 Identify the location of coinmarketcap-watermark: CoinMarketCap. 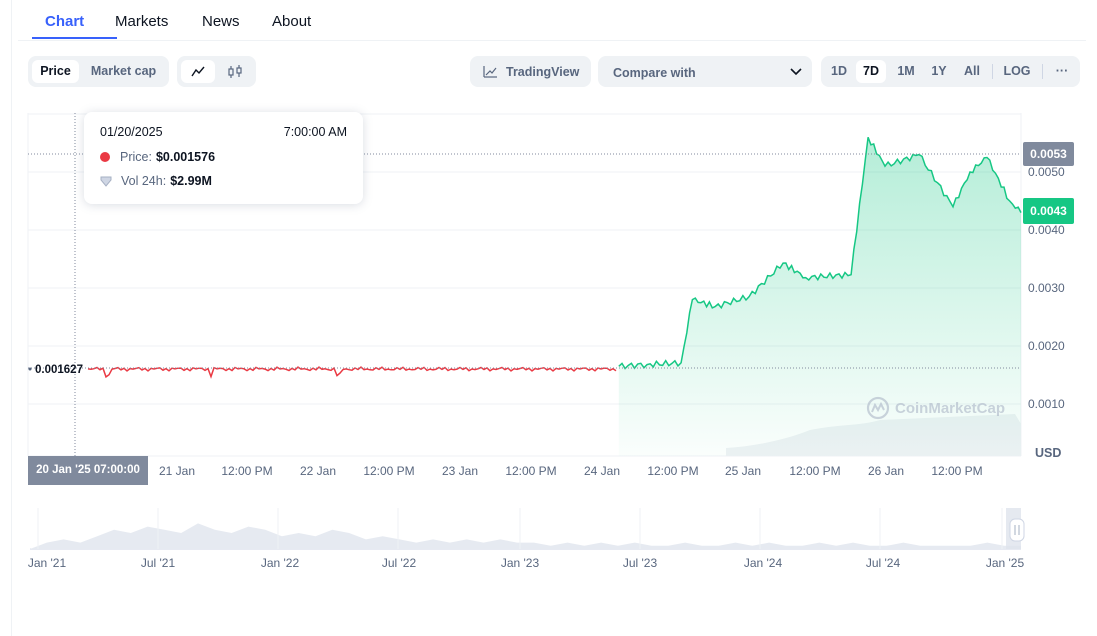
(935, 408).